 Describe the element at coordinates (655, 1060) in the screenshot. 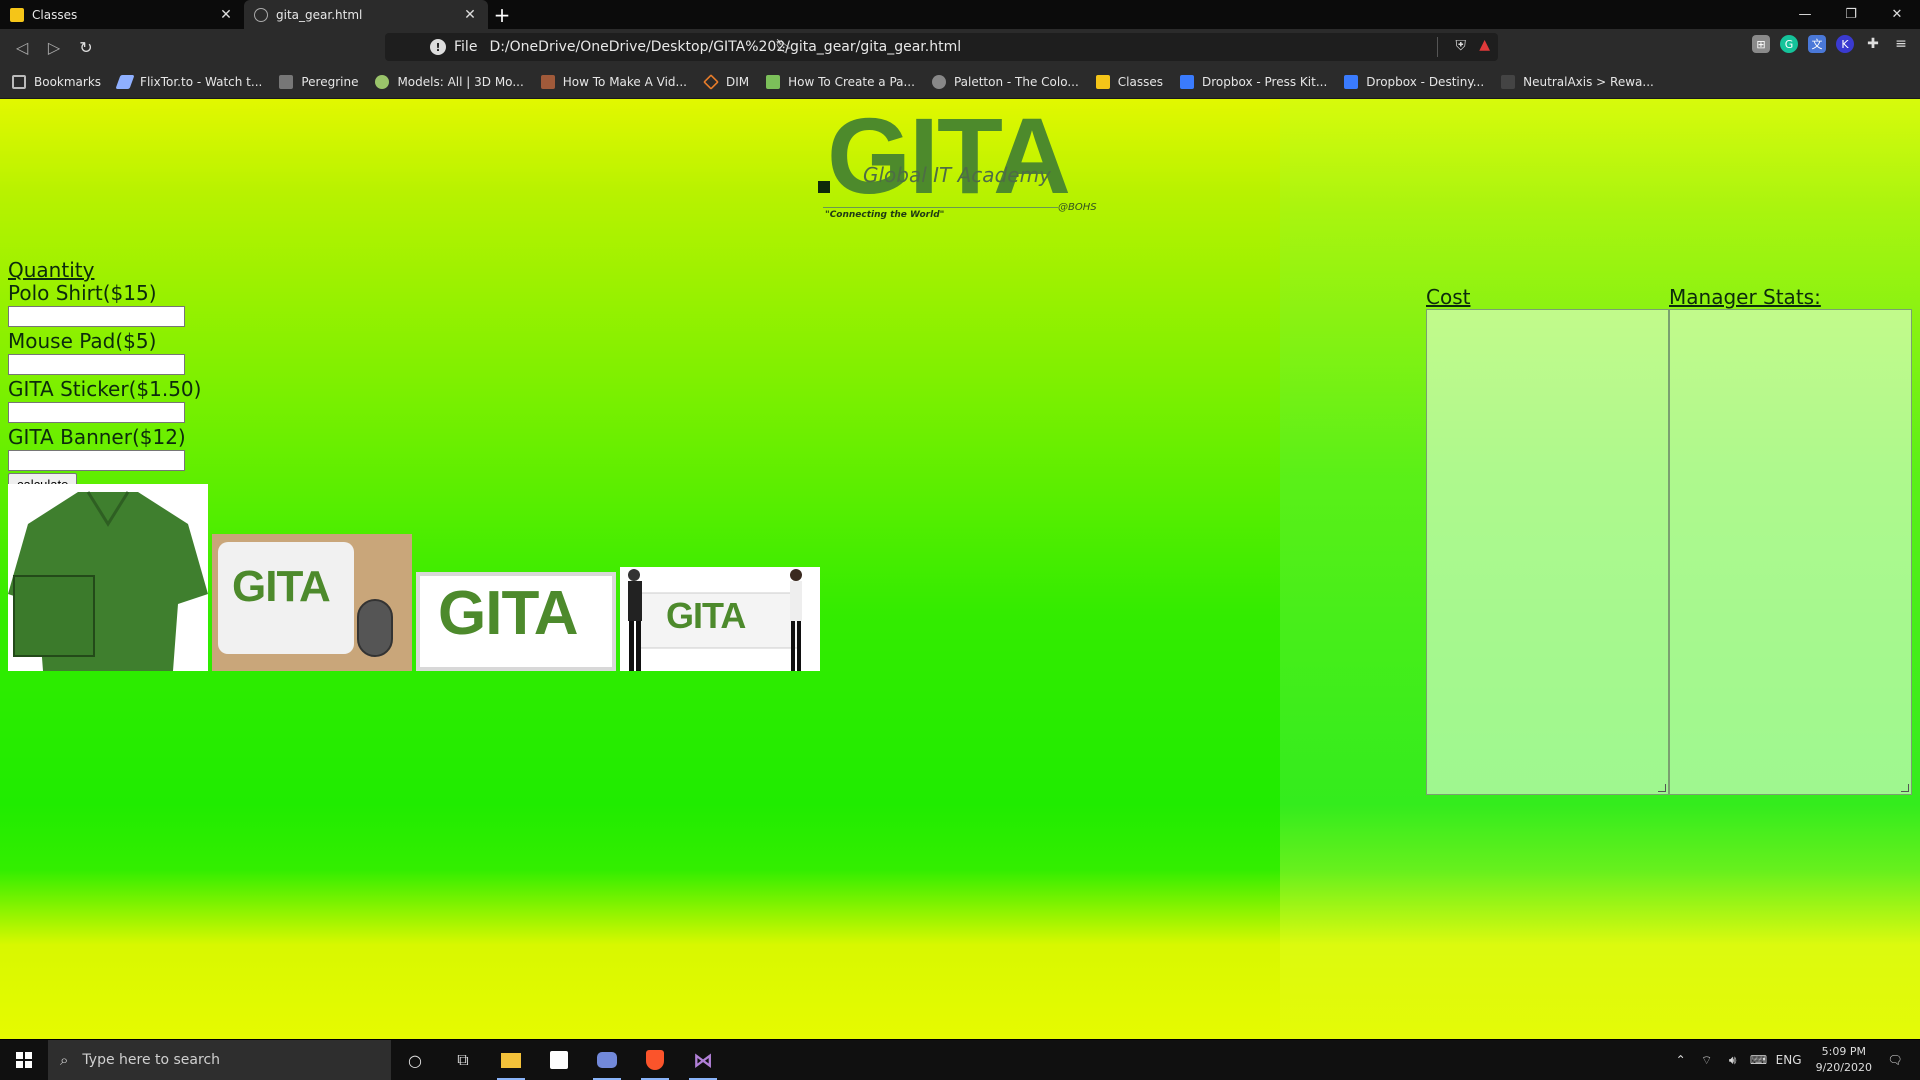

I see `brave-browser-icon` at that location.